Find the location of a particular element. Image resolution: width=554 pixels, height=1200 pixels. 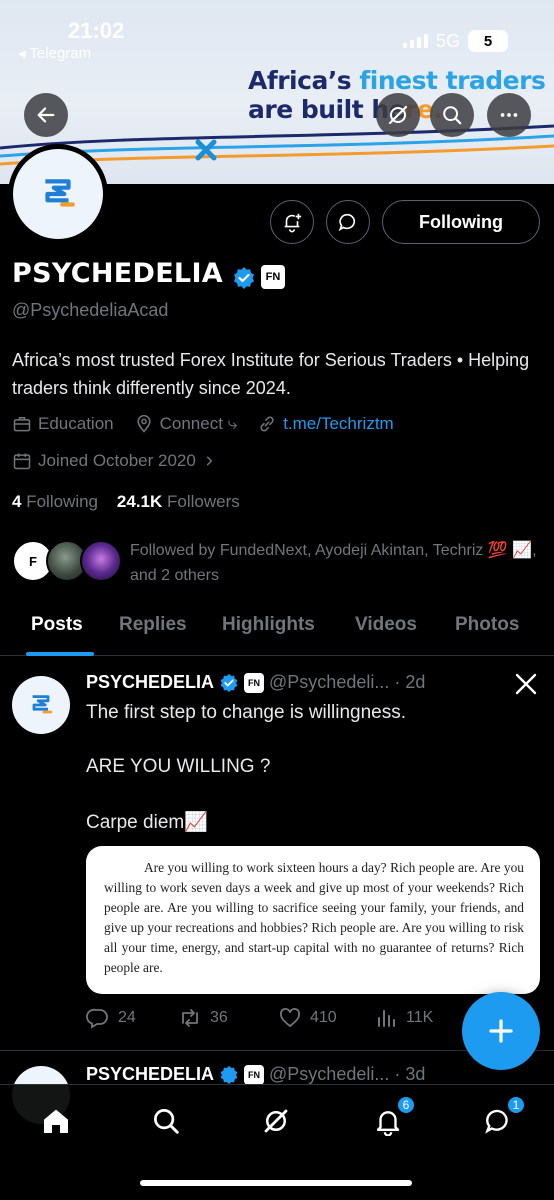

status-time: 21:02 is located at coordinates (96, 30).